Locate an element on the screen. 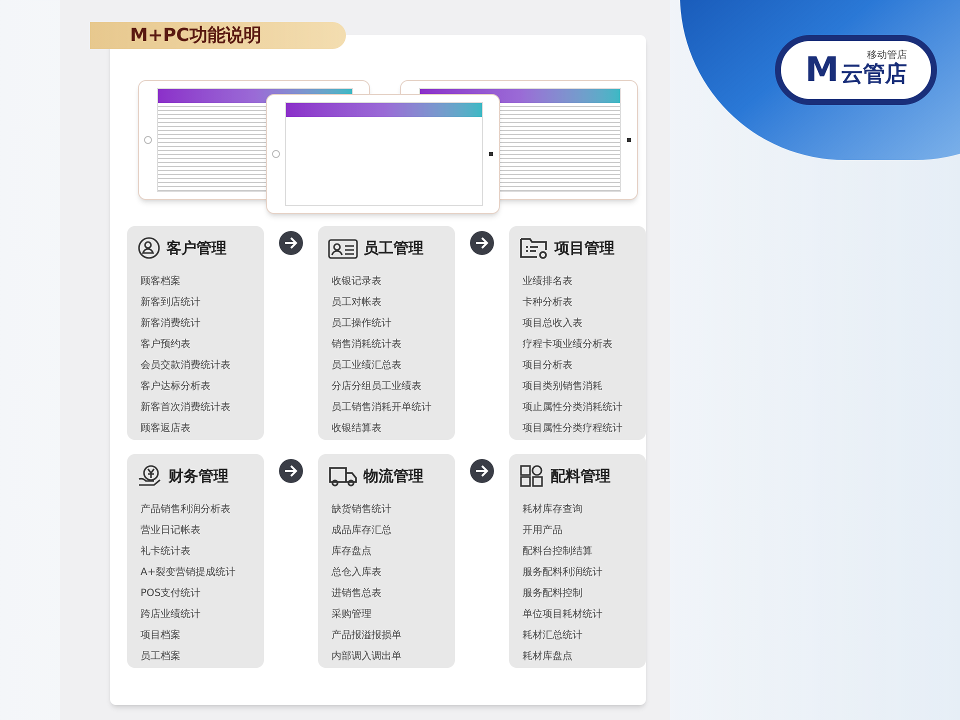  report-item: 内部调入调出单 is located at coordinates (367, 657).